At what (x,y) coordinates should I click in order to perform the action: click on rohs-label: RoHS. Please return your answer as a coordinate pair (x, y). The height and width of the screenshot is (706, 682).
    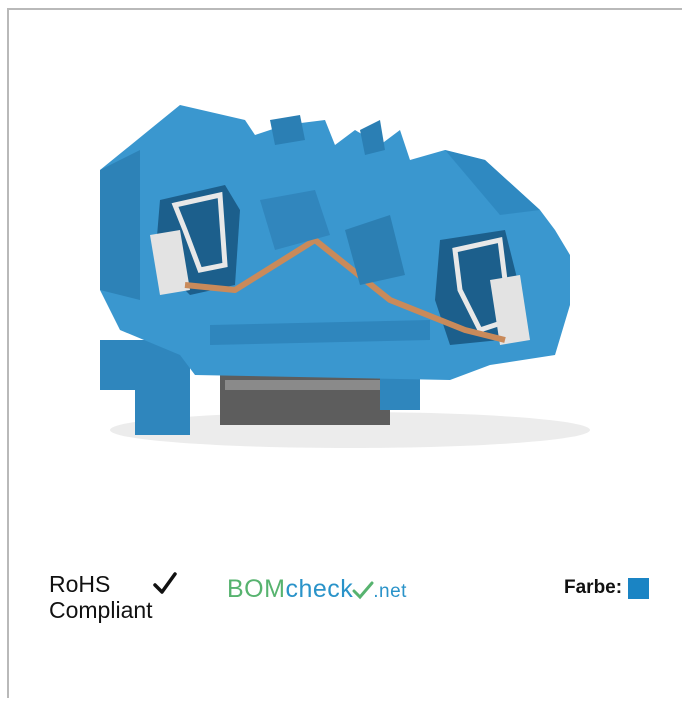
    Looking at the image, I should click on (80, 584).